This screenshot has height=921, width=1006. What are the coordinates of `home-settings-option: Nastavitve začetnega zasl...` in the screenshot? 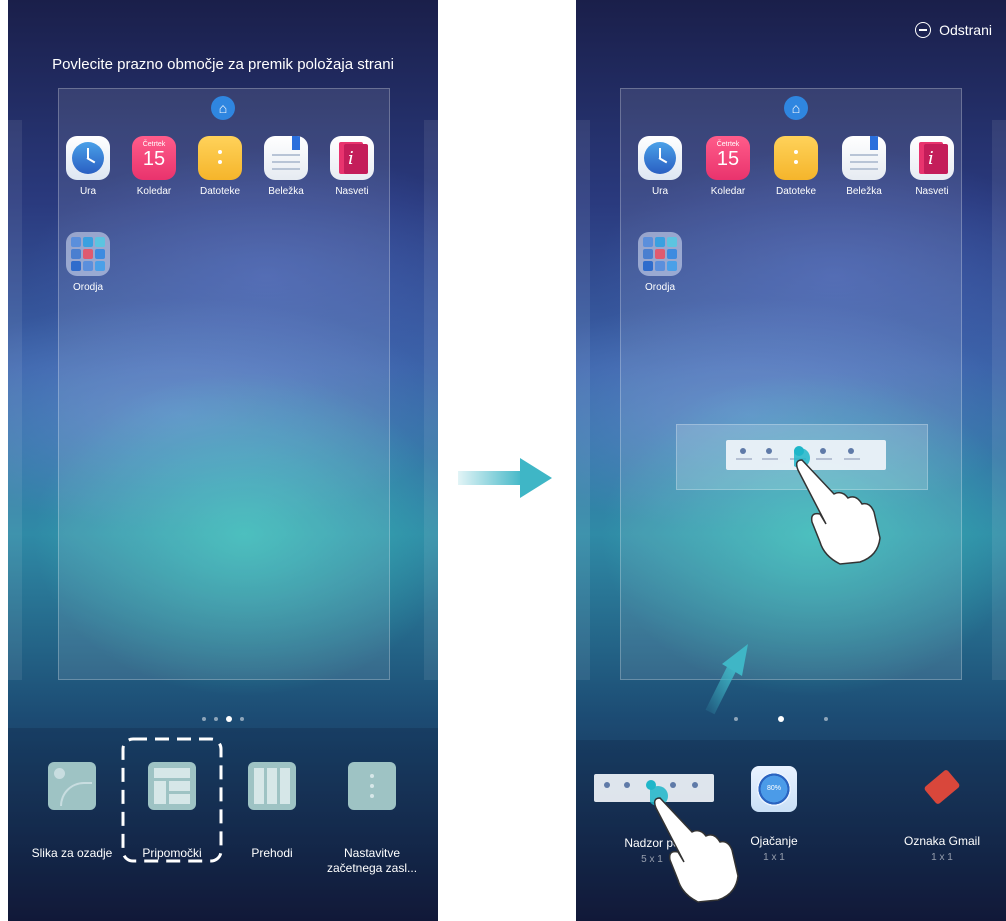 It's located at (372, 819).